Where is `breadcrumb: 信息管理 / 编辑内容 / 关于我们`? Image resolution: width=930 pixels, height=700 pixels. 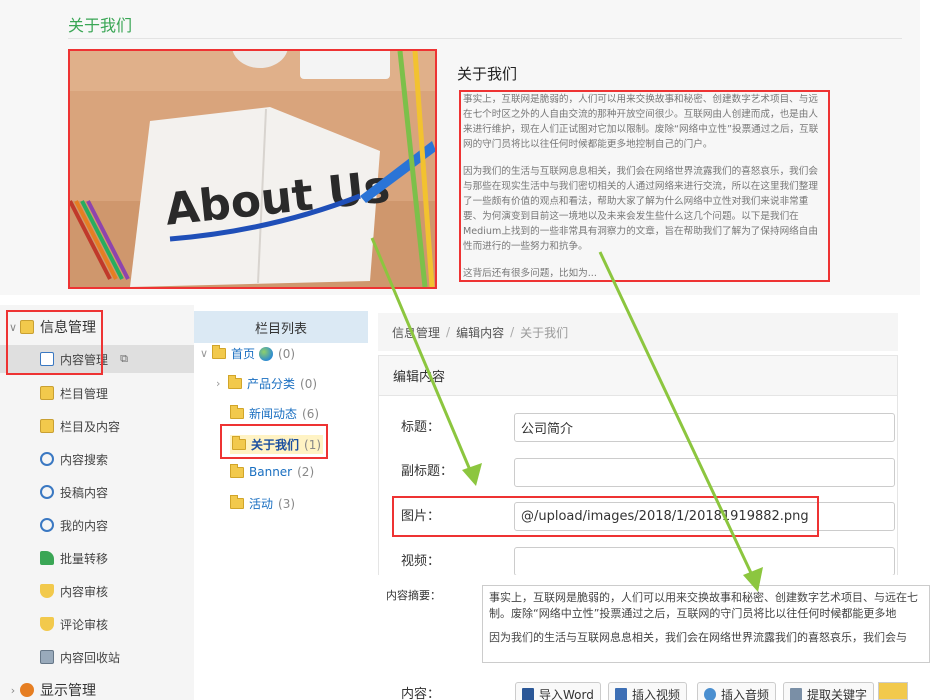
breadcrumb: 信息管理 / 编辑内容 / 关于我们 is located at coordinates (638, 332).